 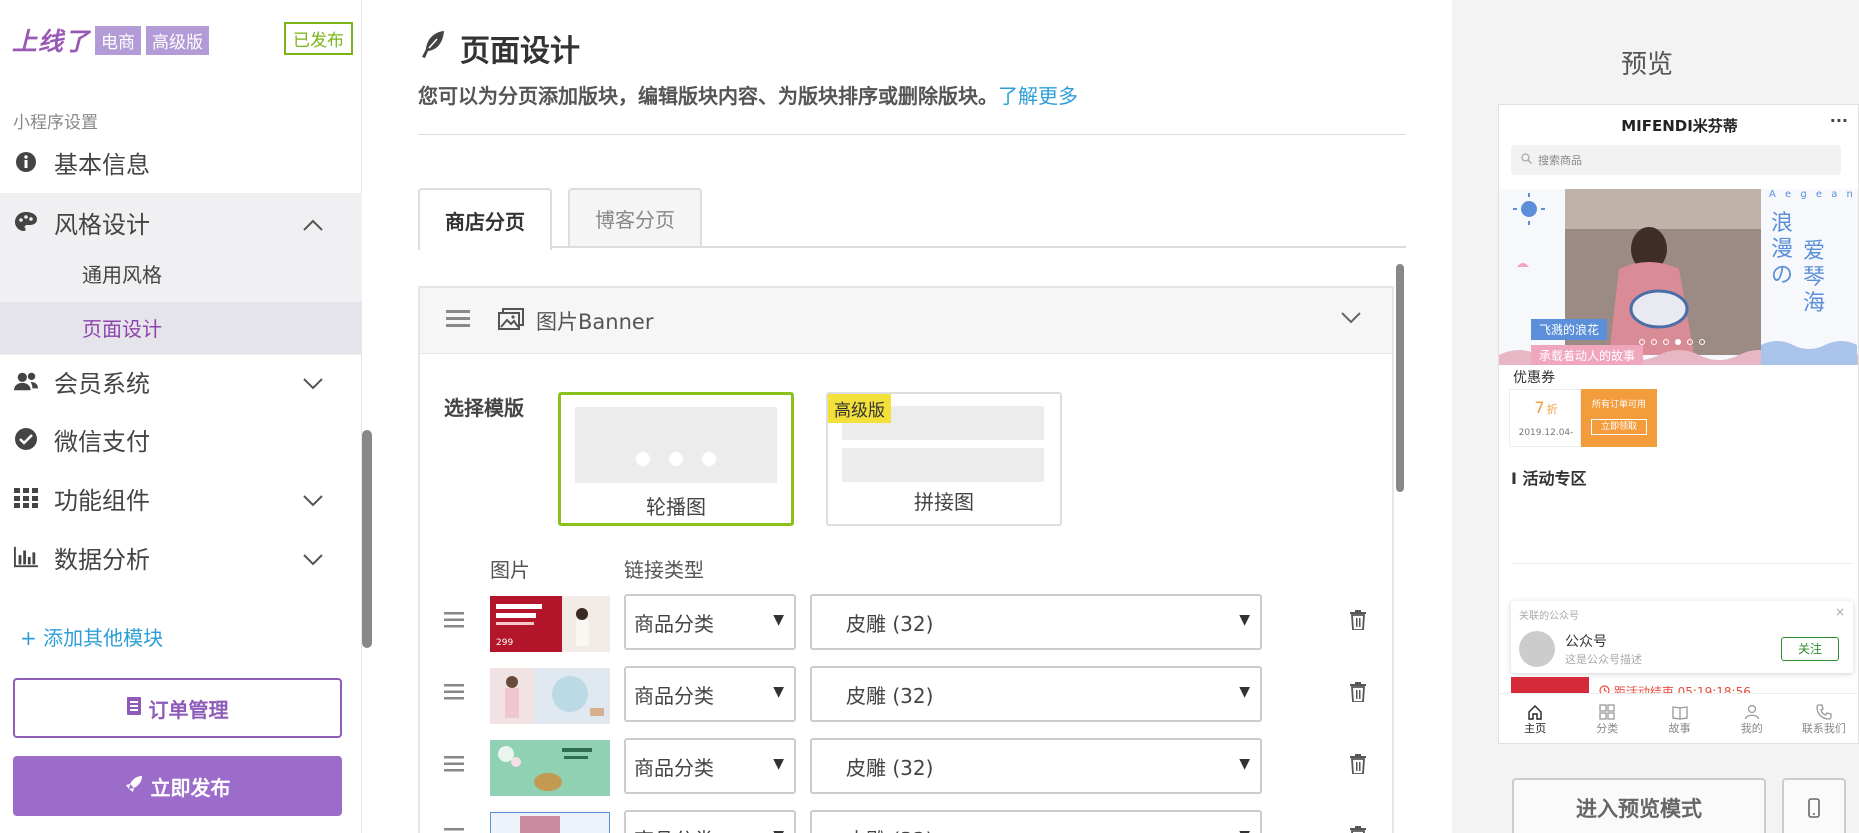 I want to click on banner-row: 299 商品分类 ▼ 皮雕 (32) ▼, so click(x=906, y=624).